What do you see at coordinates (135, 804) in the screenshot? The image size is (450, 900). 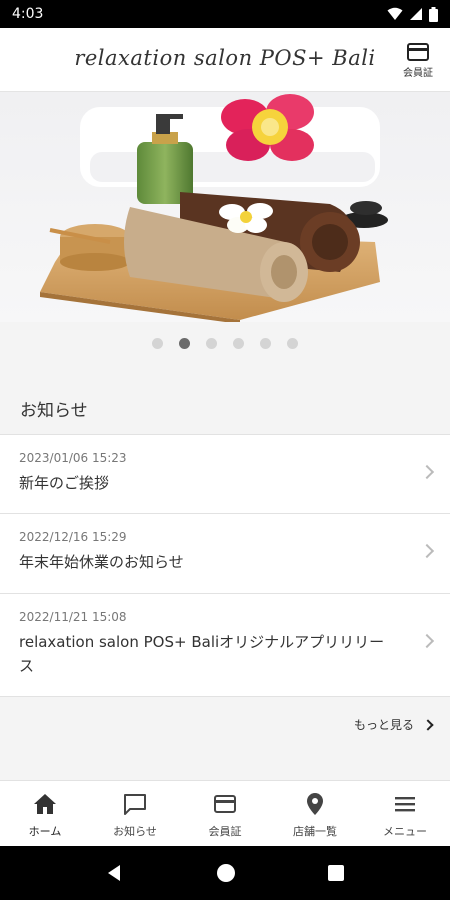 I see `chat-icon` at bounding box center [135, 804].